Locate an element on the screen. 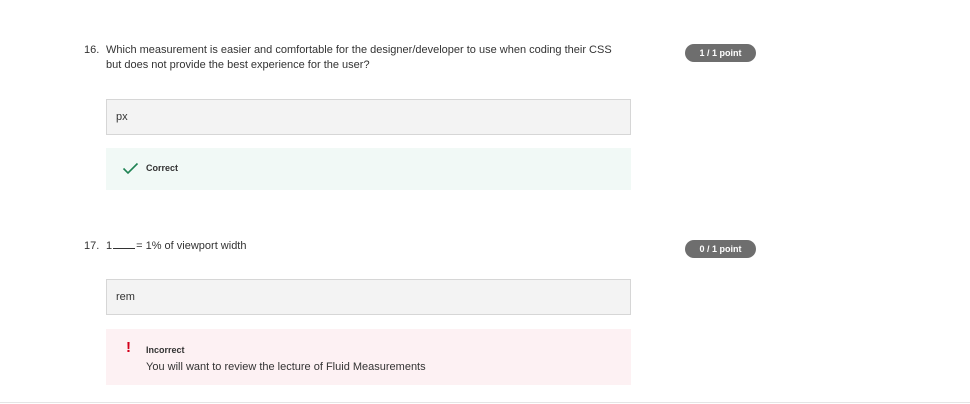 The image size is (970, 404). question-header: 17. 1 = 1% of viewport width 0 / 1 point is located at coordinates (420, 248).